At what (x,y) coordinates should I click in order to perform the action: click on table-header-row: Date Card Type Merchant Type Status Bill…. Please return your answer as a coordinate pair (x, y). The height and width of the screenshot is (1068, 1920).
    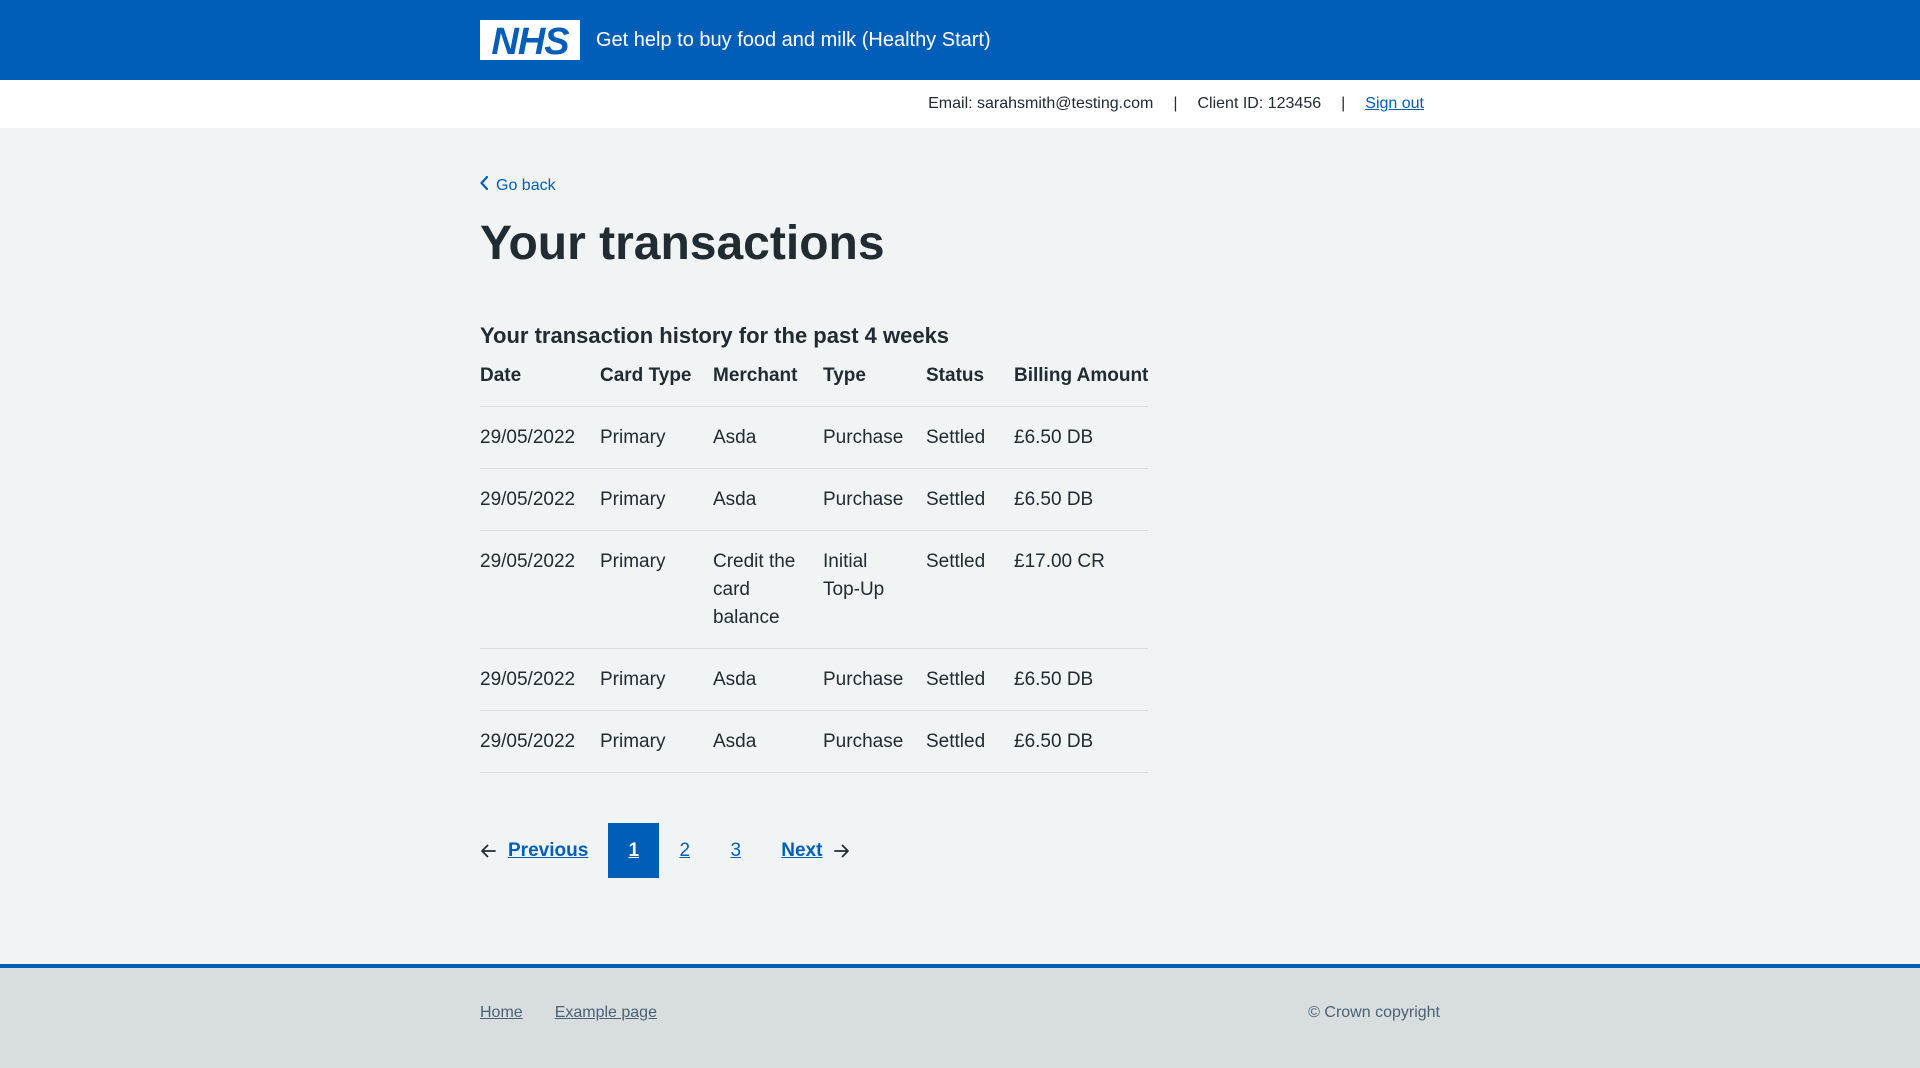
    Looking at the image, I should click on (814, 384).